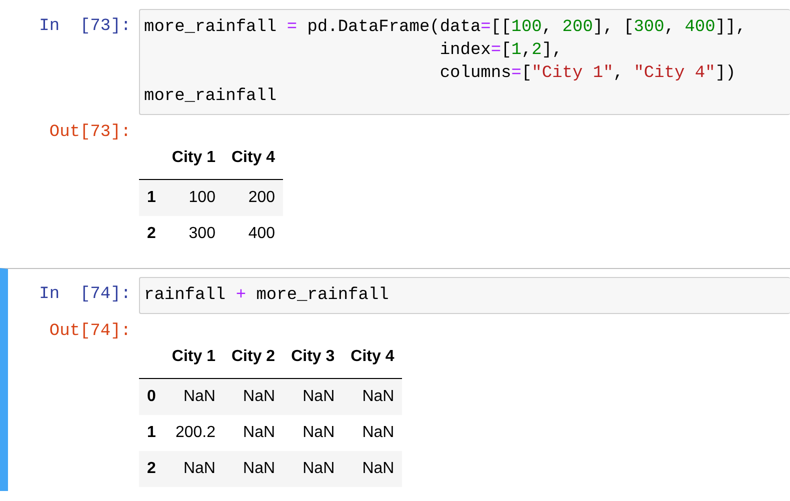  I want to click on code-line: rainfall + more_rainfall, so click(267, 296).